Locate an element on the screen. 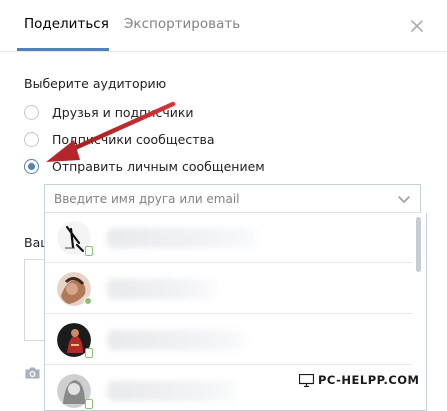 The height and width of the screenshot is (411, 447). radio-label: Отправить личным сообщением is located at coordinates (158, 166).